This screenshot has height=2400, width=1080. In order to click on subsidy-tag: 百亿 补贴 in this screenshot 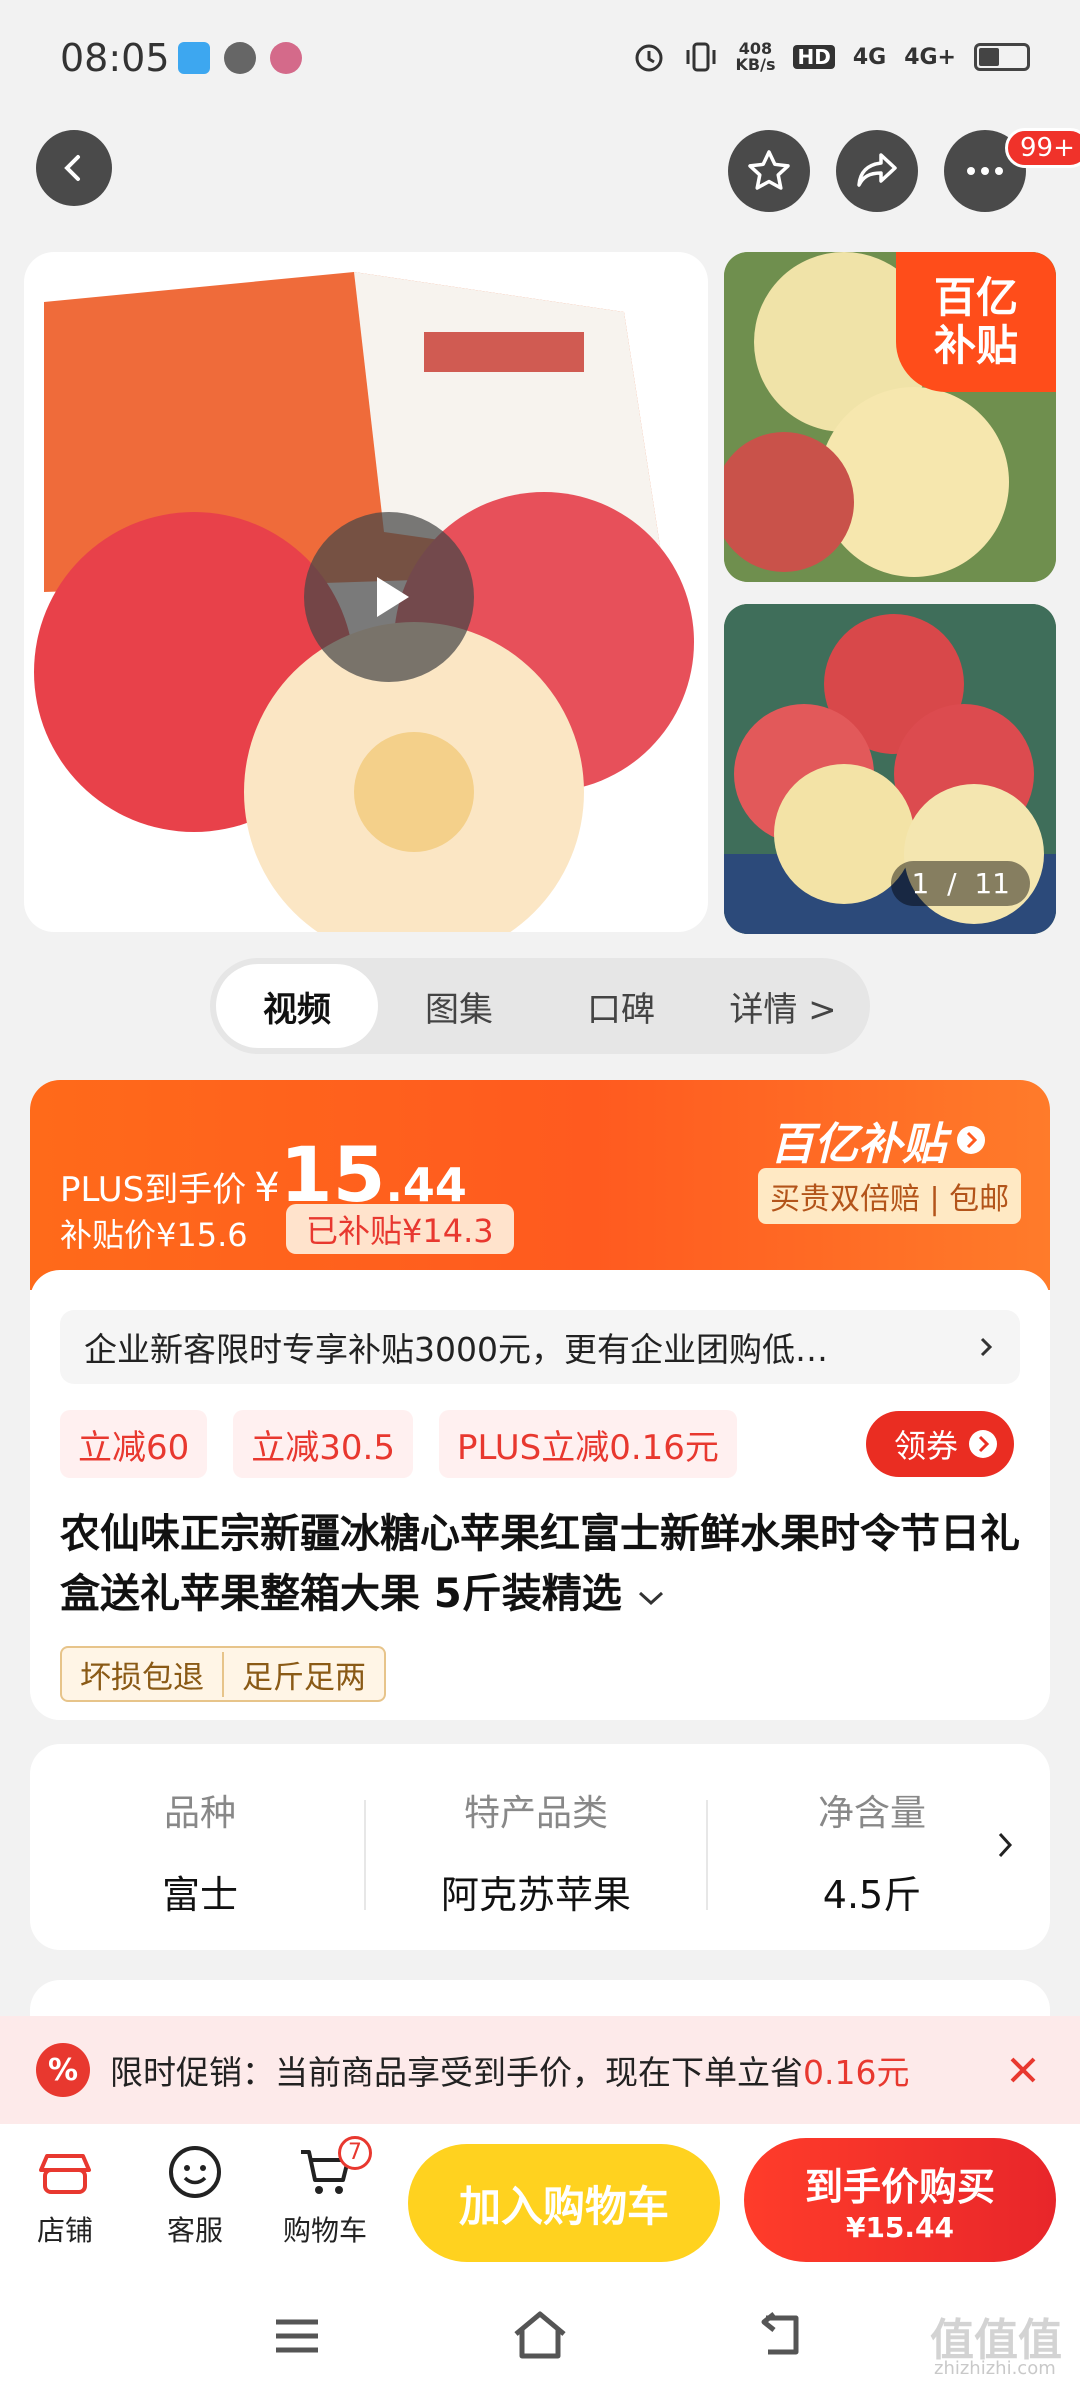, I will do `click(976, 322)`.